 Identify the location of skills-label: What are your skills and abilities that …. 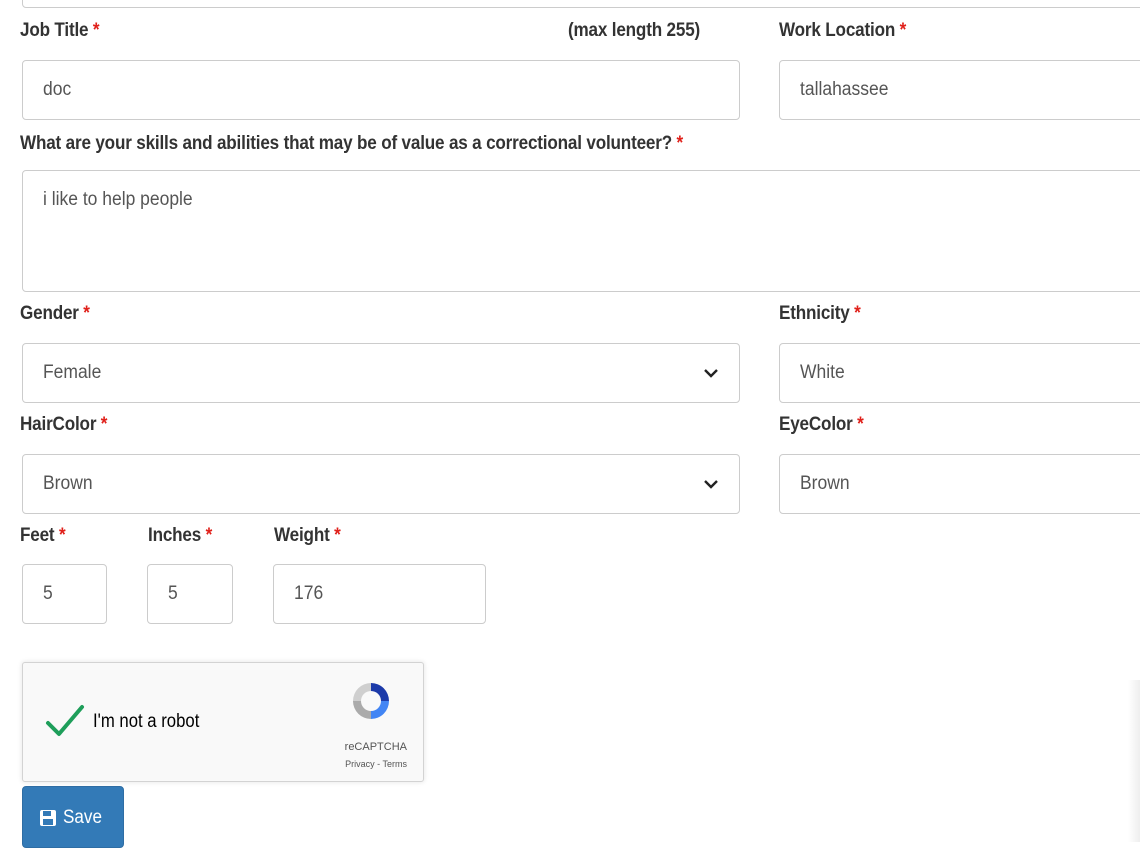
(351, 143).